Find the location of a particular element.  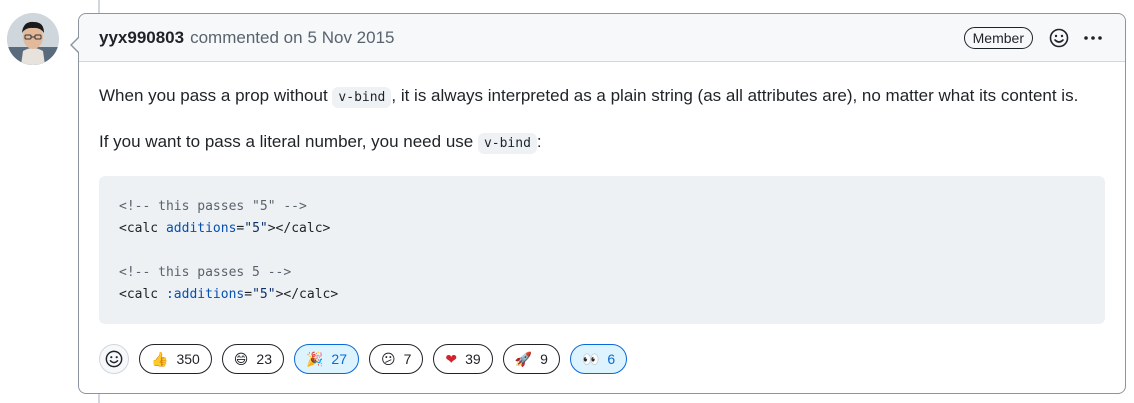

hooray-icon: 🎉 is located at coordinates (314, 358).